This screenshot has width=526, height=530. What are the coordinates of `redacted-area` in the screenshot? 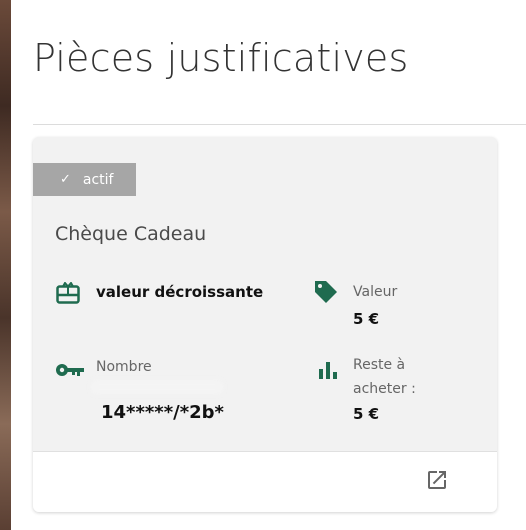 It's located at (157, 387).